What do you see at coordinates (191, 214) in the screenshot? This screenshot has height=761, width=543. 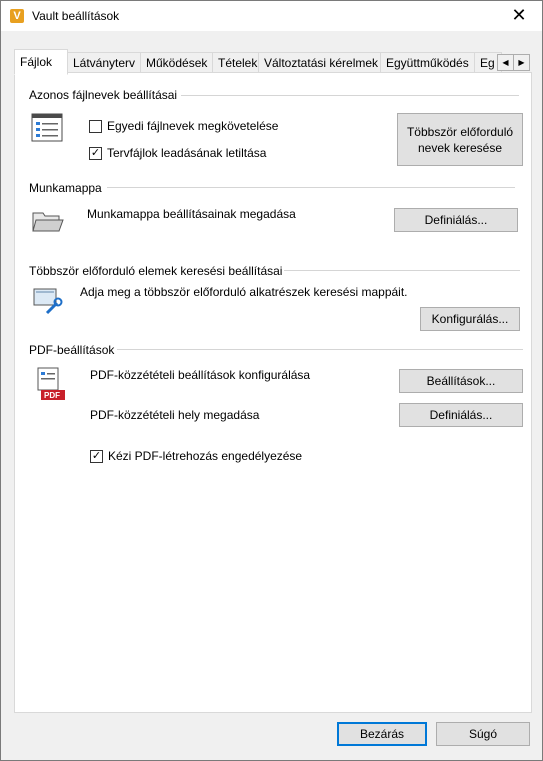 I see `workspace-description: Munkamappa beállításainak megadása` at bounding box center [191, 214].